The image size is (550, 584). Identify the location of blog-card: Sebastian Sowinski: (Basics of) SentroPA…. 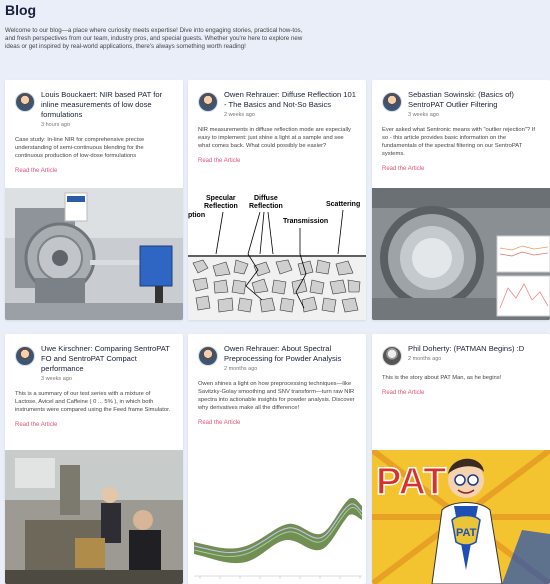
(461, 200).